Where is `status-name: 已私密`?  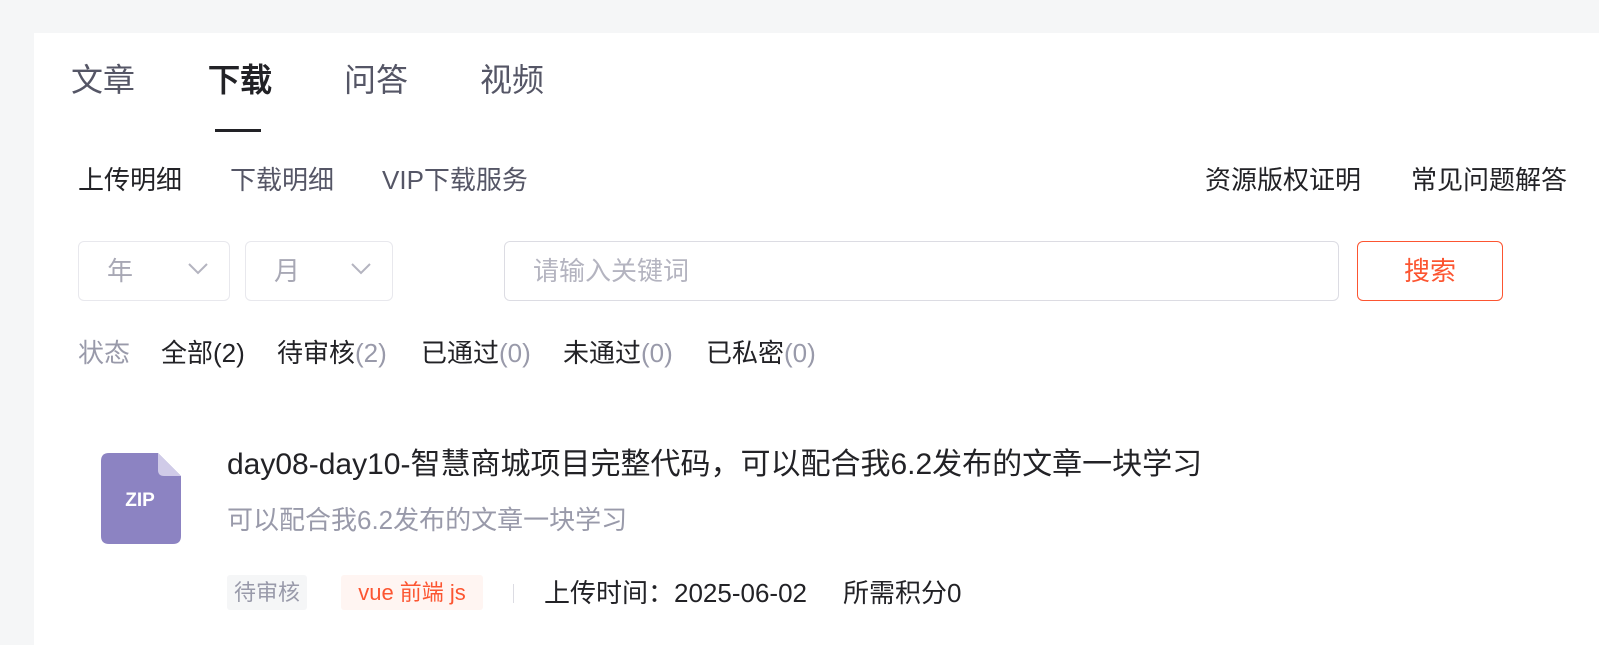
status-name: 已私密 is located at coordinates (745, 353).